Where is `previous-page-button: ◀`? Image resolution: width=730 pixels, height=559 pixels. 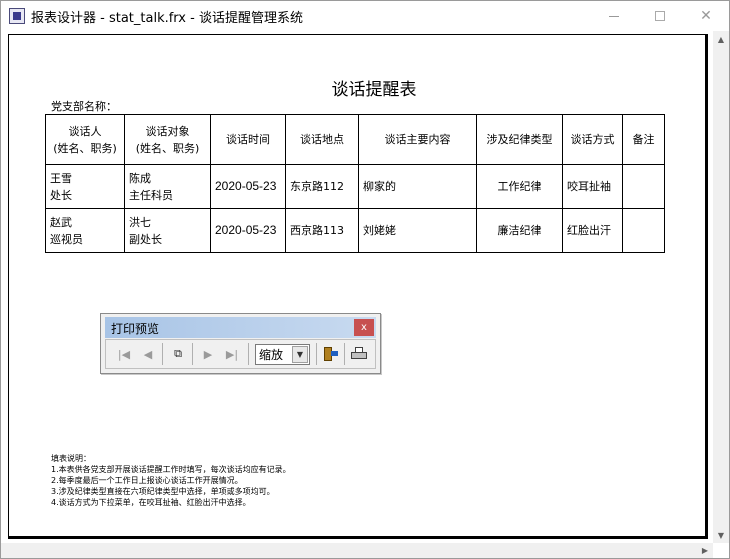
previous-page-button: ◀ is located at coordinates (148, 354).